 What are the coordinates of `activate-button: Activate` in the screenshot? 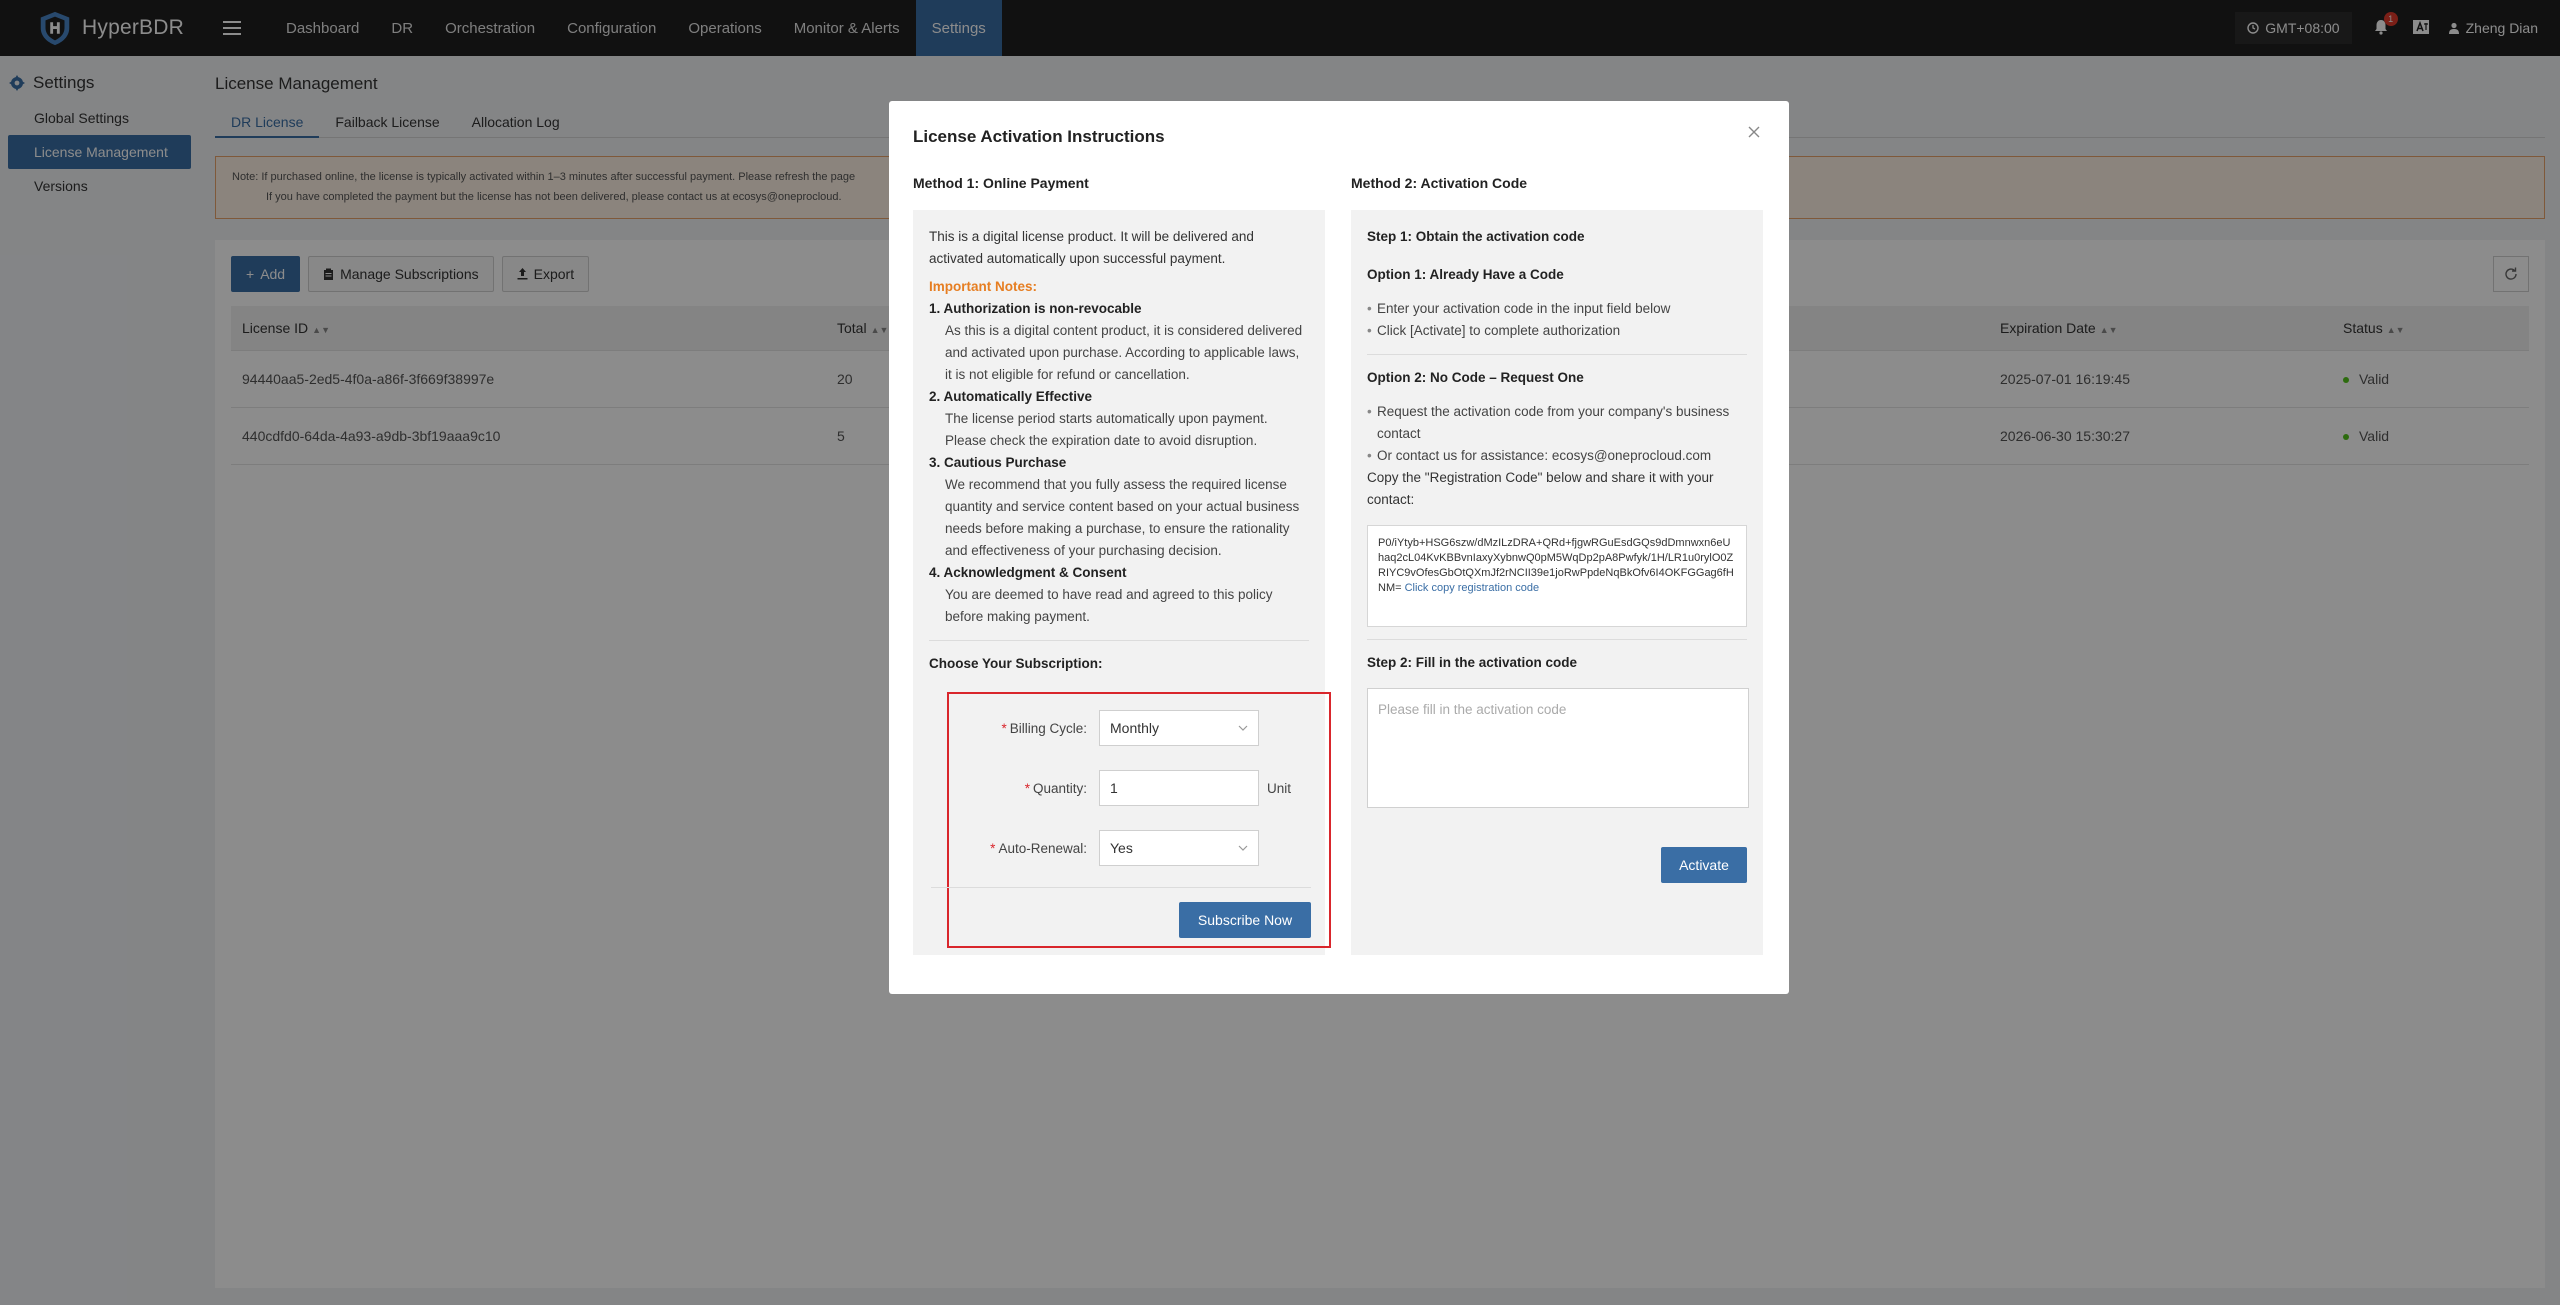 It's located at (1704, 865).